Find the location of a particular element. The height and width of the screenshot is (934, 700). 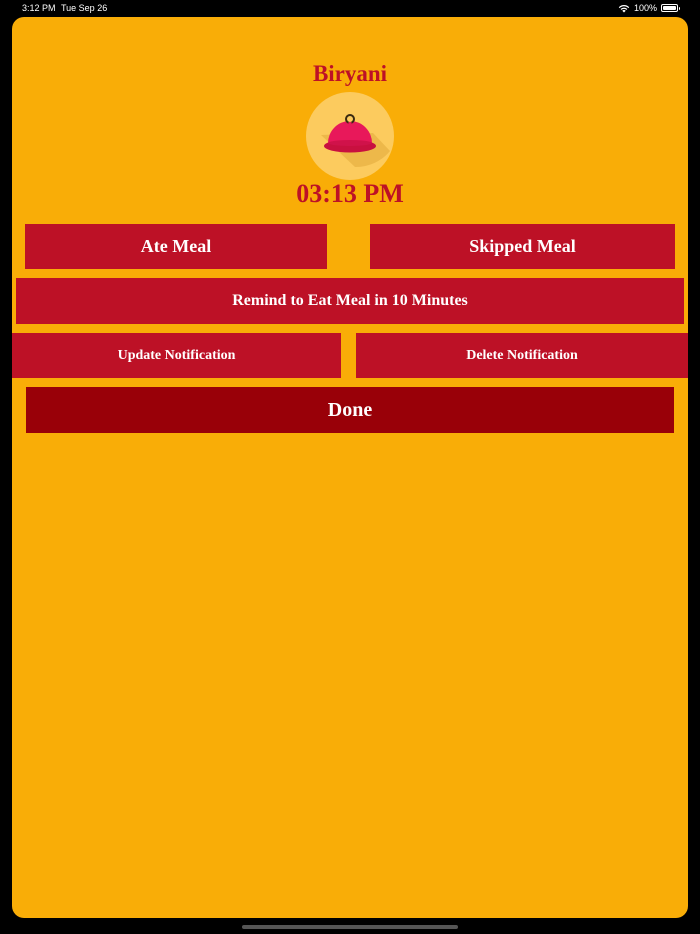

skipped-meal-button: Skipped Meal is located at coordinates (522, 246).